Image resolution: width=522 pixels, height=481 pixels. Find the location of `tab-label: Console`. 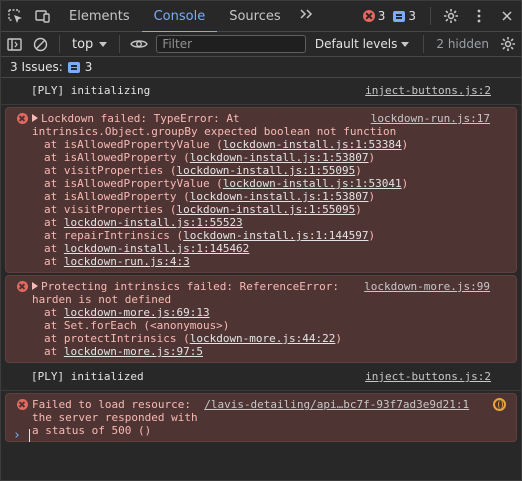

tab-label: Console is located at coordinates (179, 16).